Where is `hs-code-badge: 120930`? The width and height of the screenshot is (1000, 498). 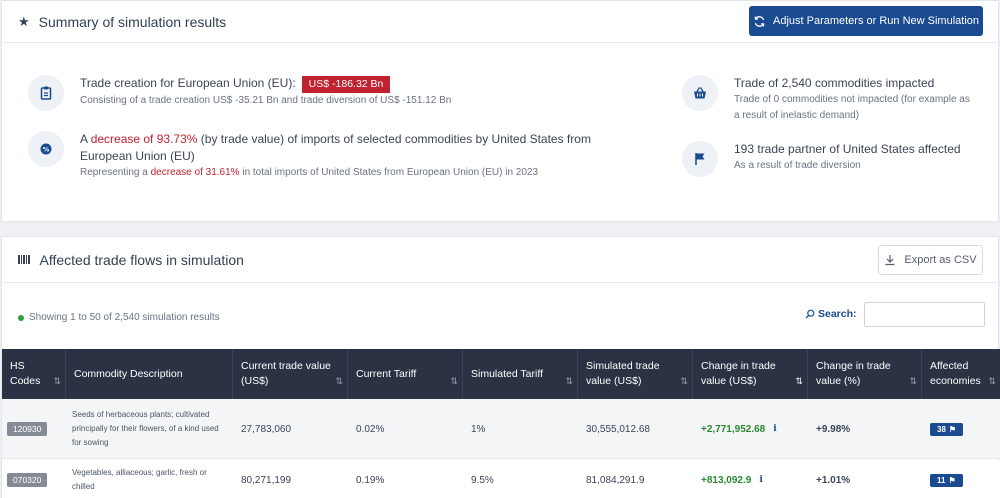
hs-code-badge: 120930 is located at coordinates (27, 429).